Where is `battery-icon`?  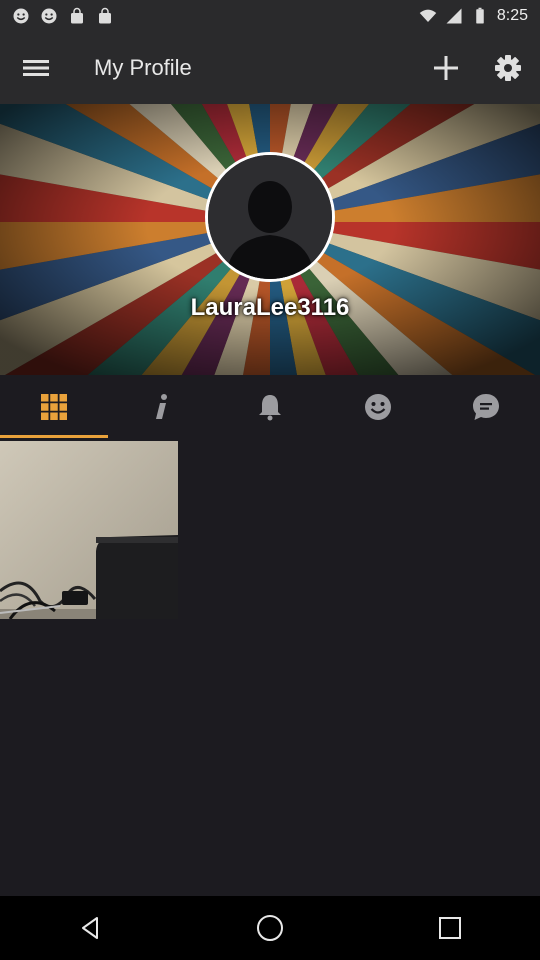 battery-icon is located at coordinates (480, 15).